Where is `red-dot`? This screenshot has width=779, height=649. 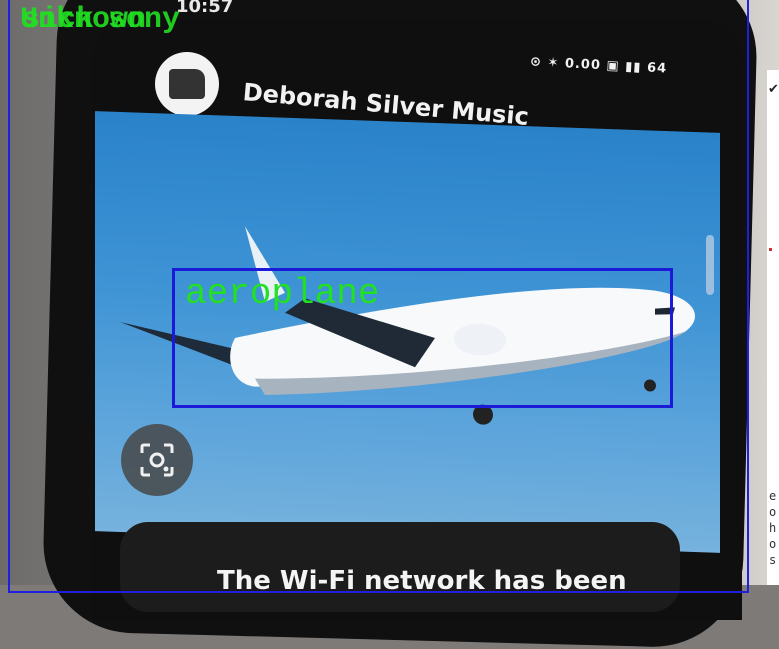 red-dot is located at coordinates (770, 249).